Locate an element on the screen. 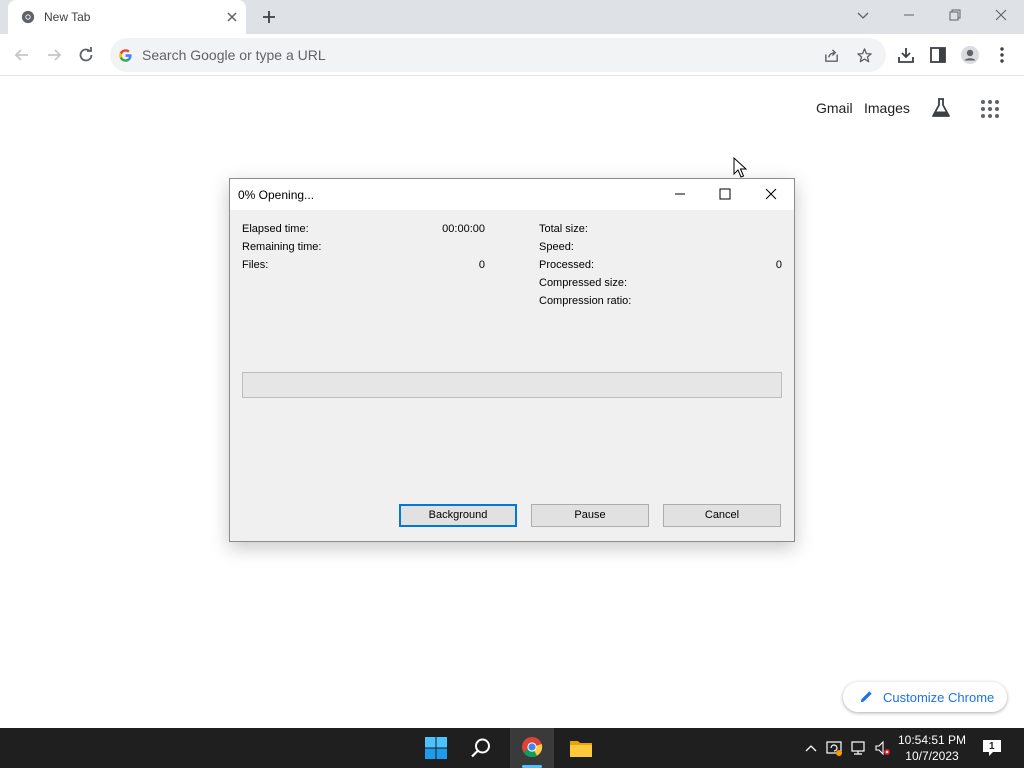  taskbar-chrome-button is located at coordinates (532, 748).